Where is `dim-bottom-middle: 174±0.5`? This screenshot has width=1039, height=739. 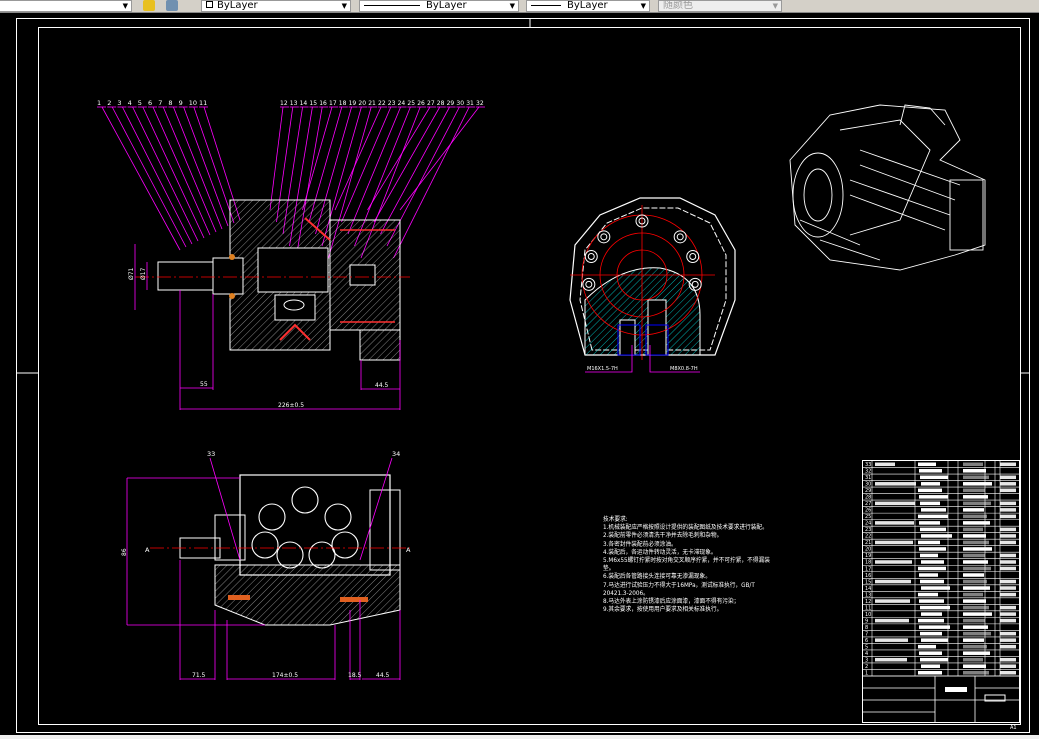 dim-bottom-middle: 174±0.5 is located at coordinates (285, 675).